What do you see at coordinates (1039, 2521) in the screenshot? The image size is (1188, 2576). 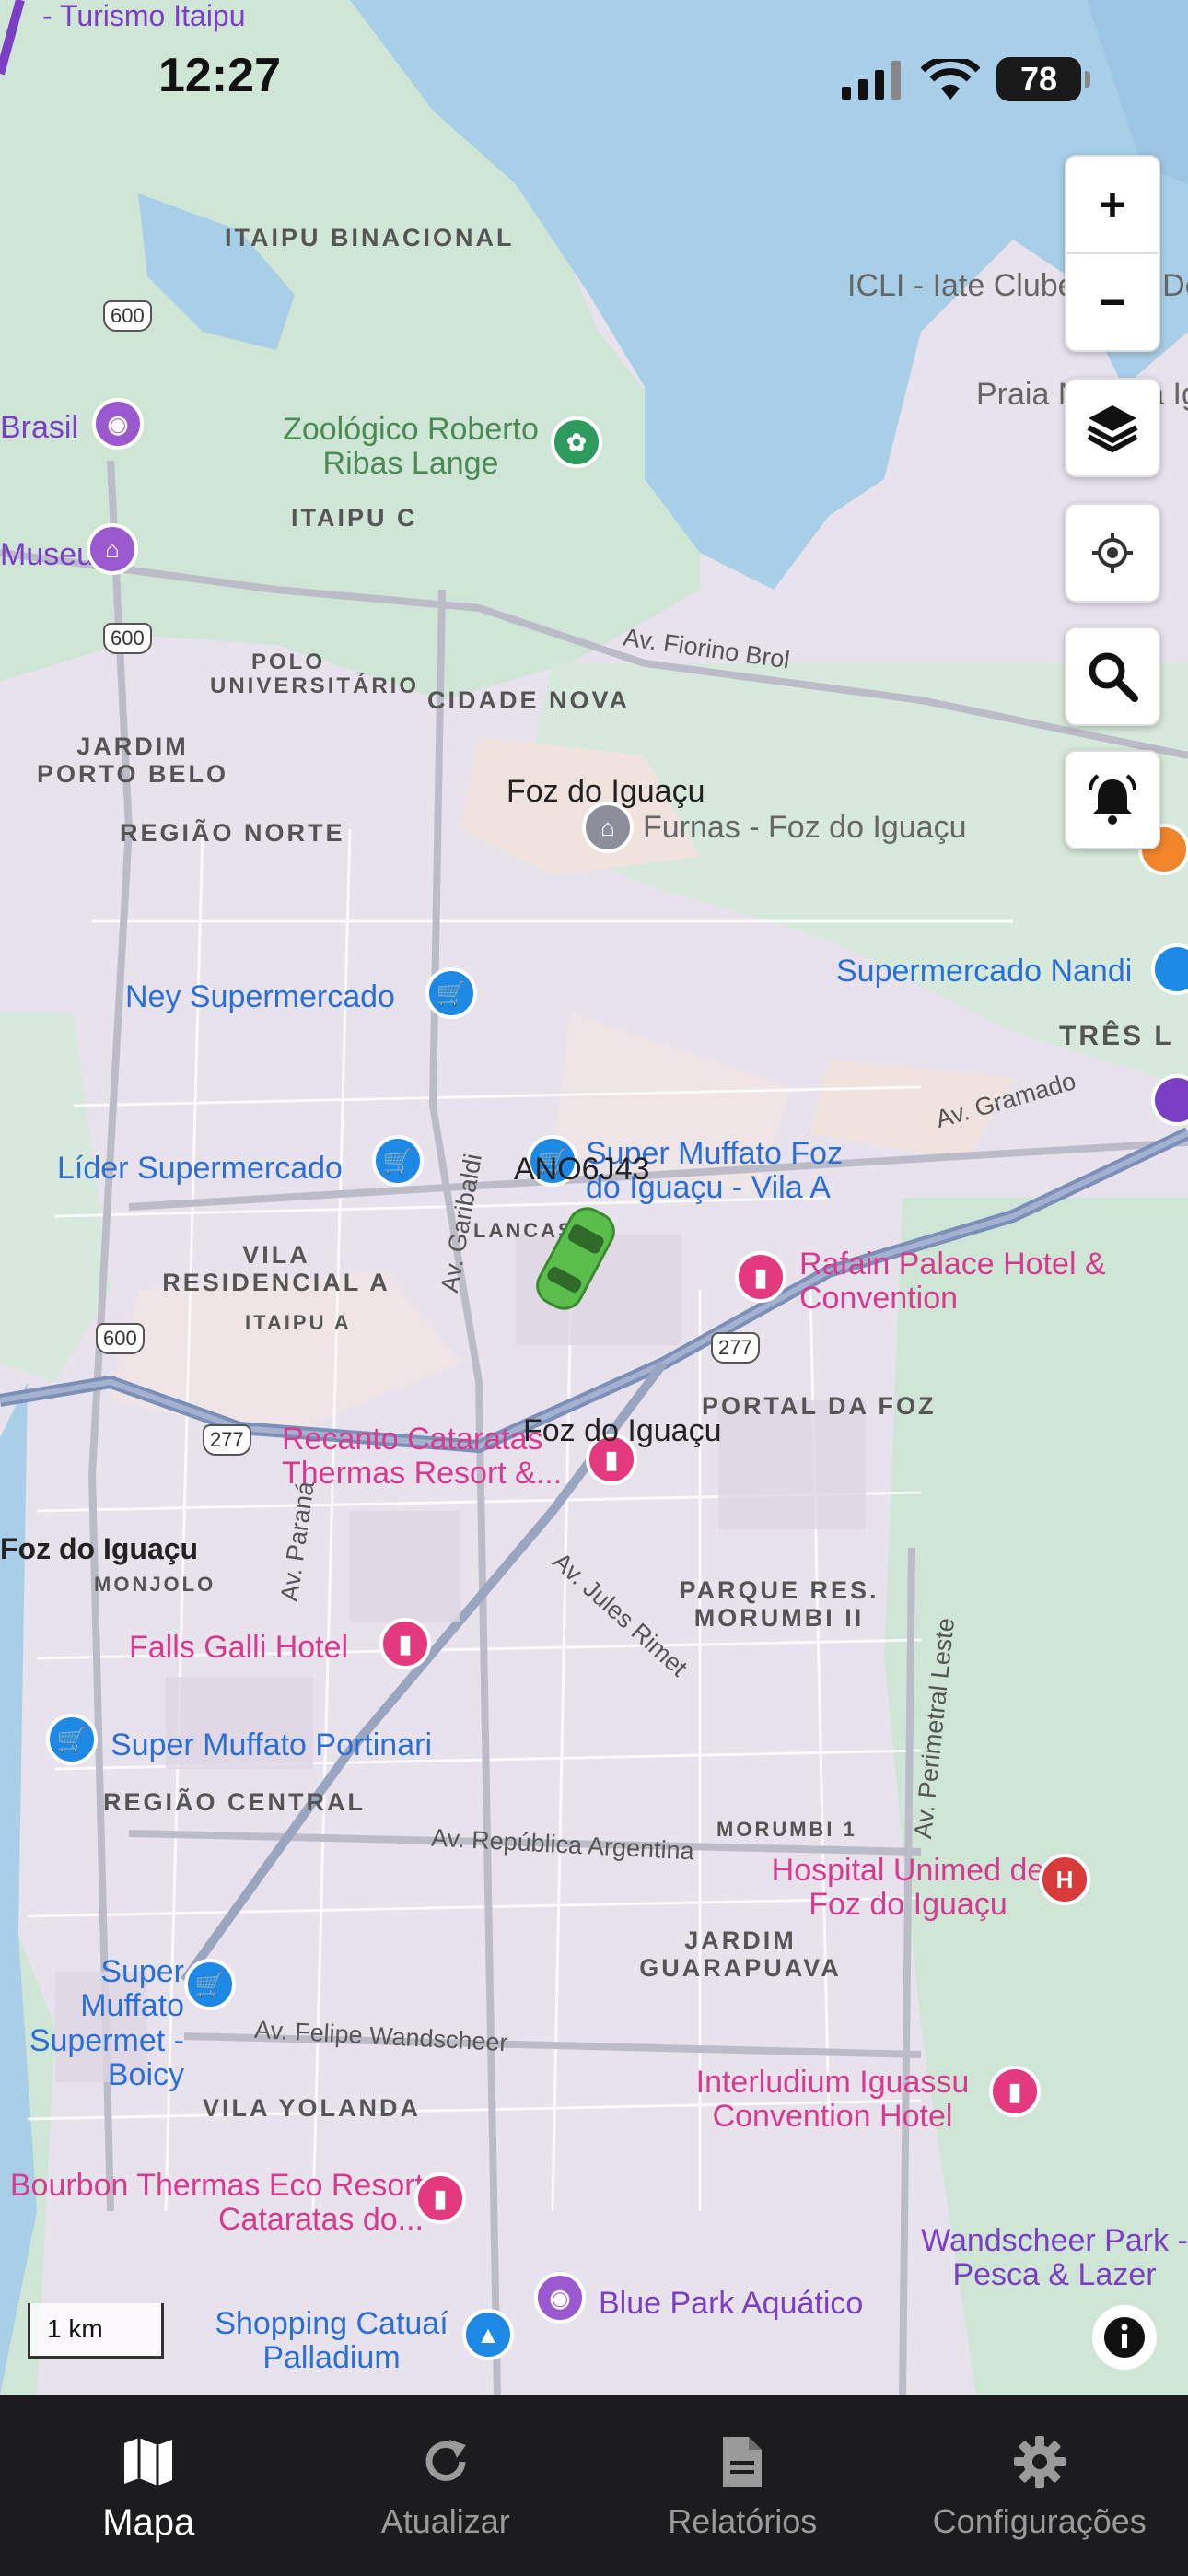 I see `nav-label-configuracoes: Configurações` at bounding box center [1039, 2521].